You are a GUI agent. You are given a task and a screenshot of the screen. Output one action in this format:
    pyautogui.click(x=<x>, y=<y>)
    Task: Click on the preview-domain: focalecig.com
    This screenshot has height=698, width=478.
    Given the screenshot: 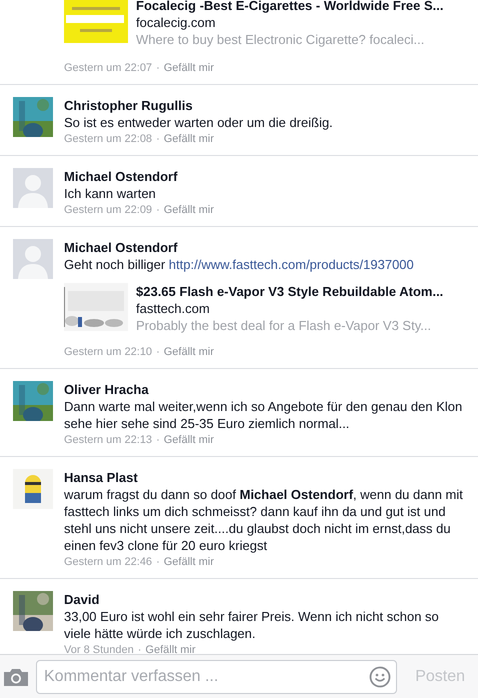 What is the action you would take?
    pyautogui.click(x=176, y=22)
    